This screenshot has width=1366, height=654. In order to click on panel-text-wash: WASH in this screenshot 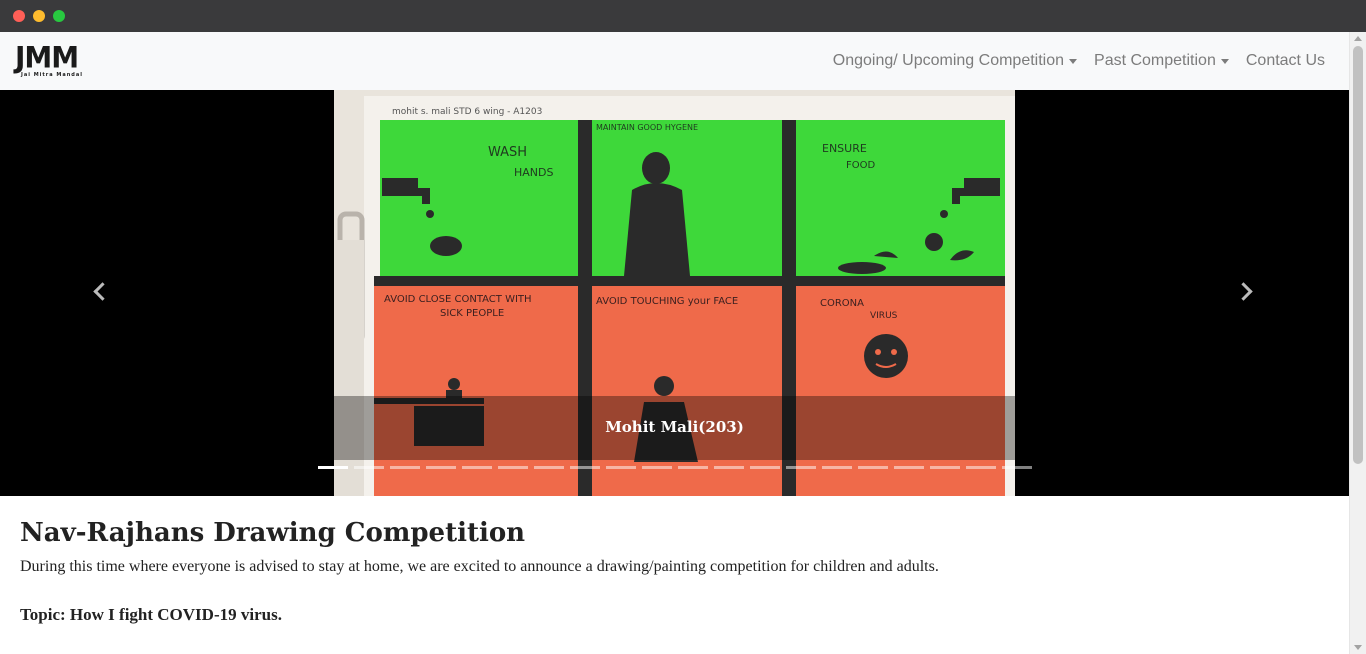, I will do `click(507, 152)`.